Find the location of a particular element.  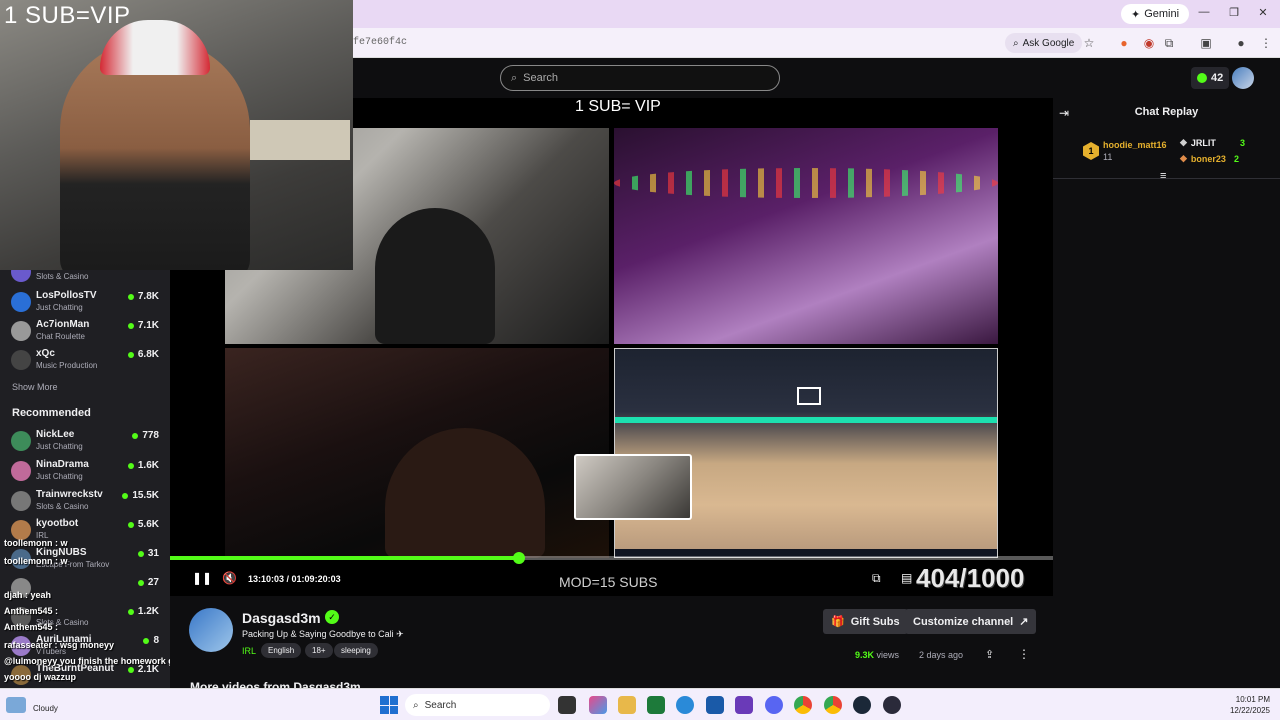

sidebar-channel: Trainwreckstv Slots & Casino 15.5K is located at coordinates (85, 500).